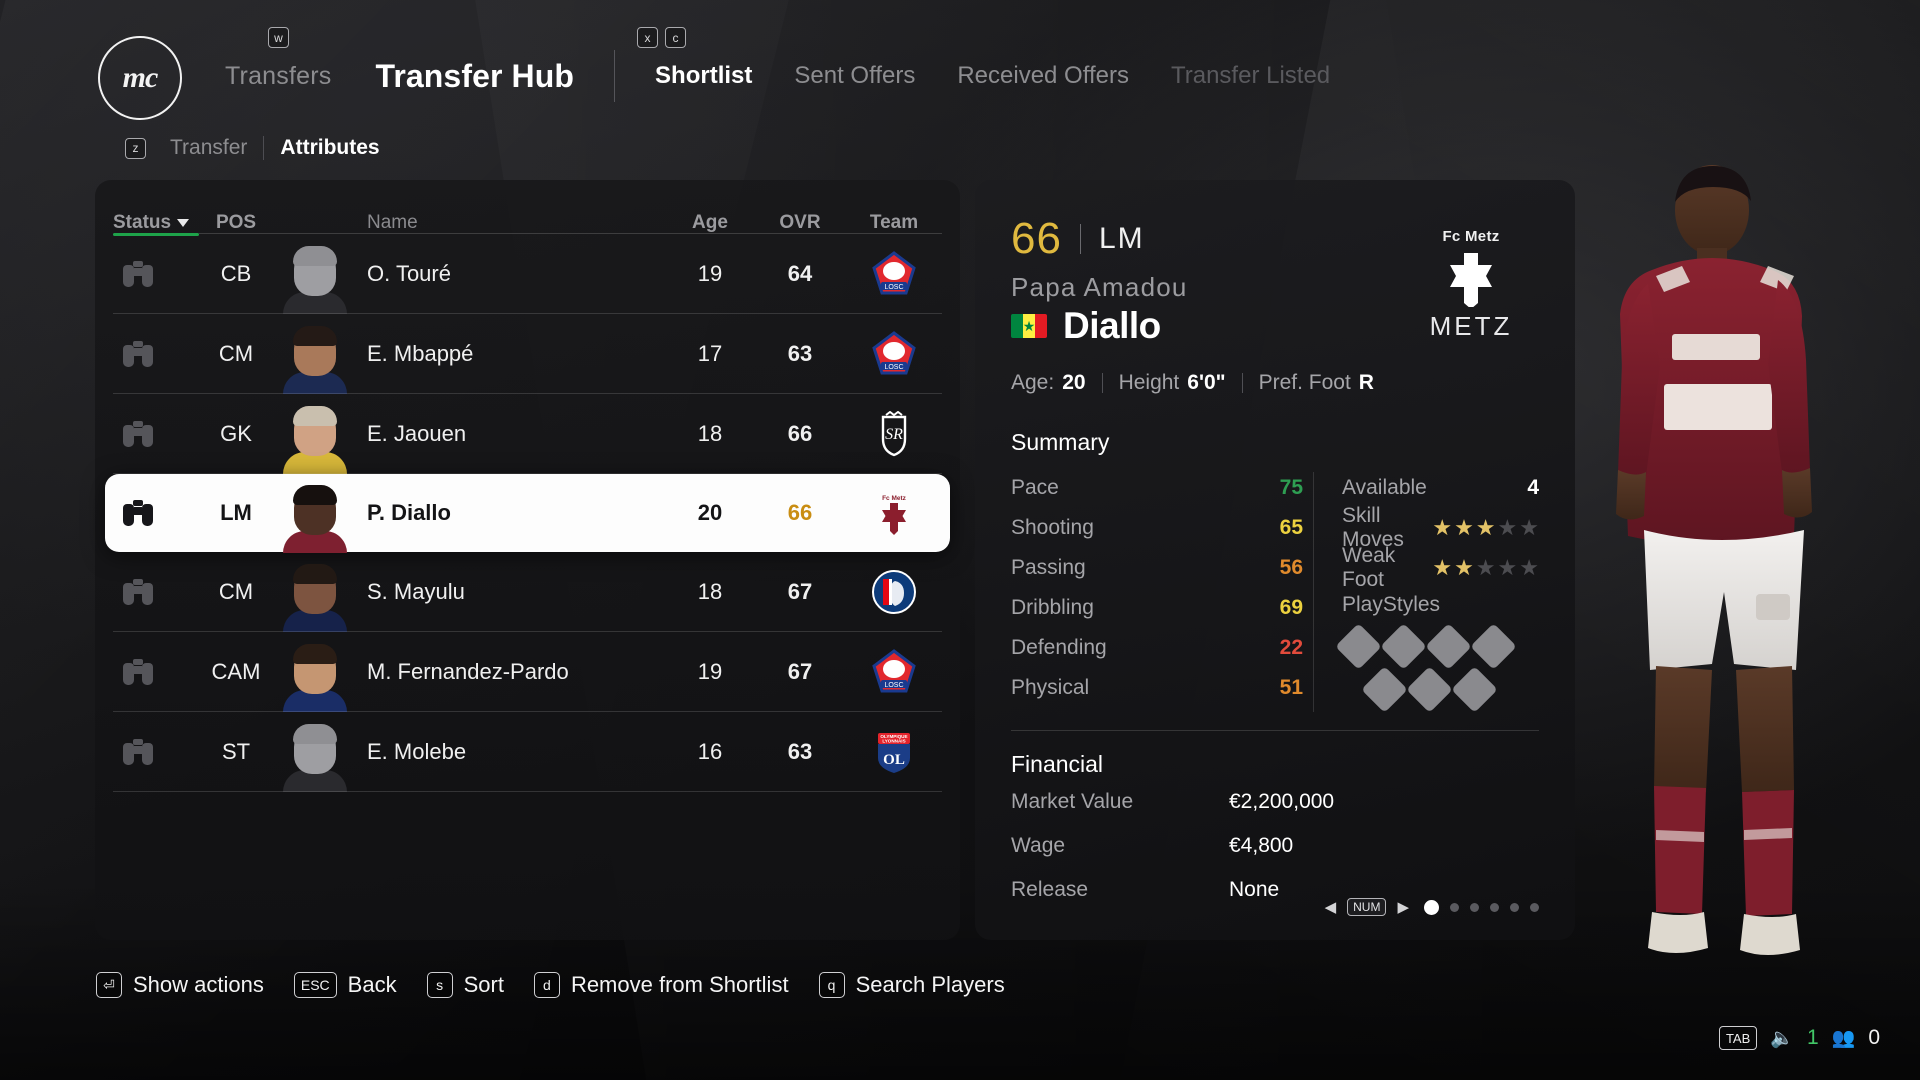 This screenshot has width=1920, height=1080. I want to click on bio-foot-label: Pref. Foot, so click(1304, 382).